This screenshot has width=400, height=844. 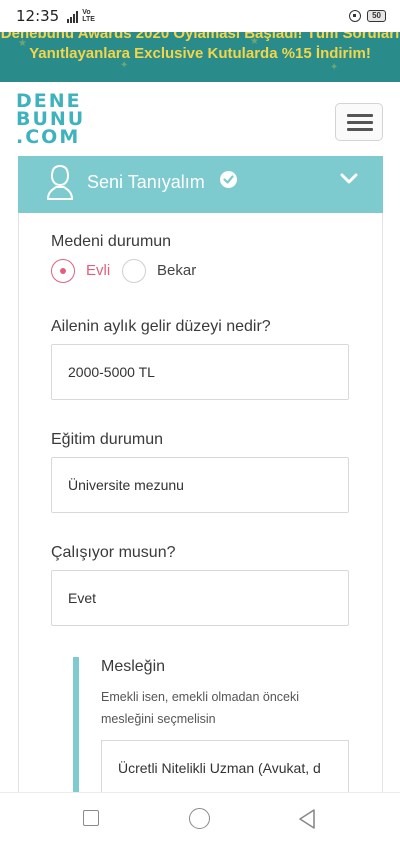 I want to click on working-select: Evet, so click(x=200, y=598).